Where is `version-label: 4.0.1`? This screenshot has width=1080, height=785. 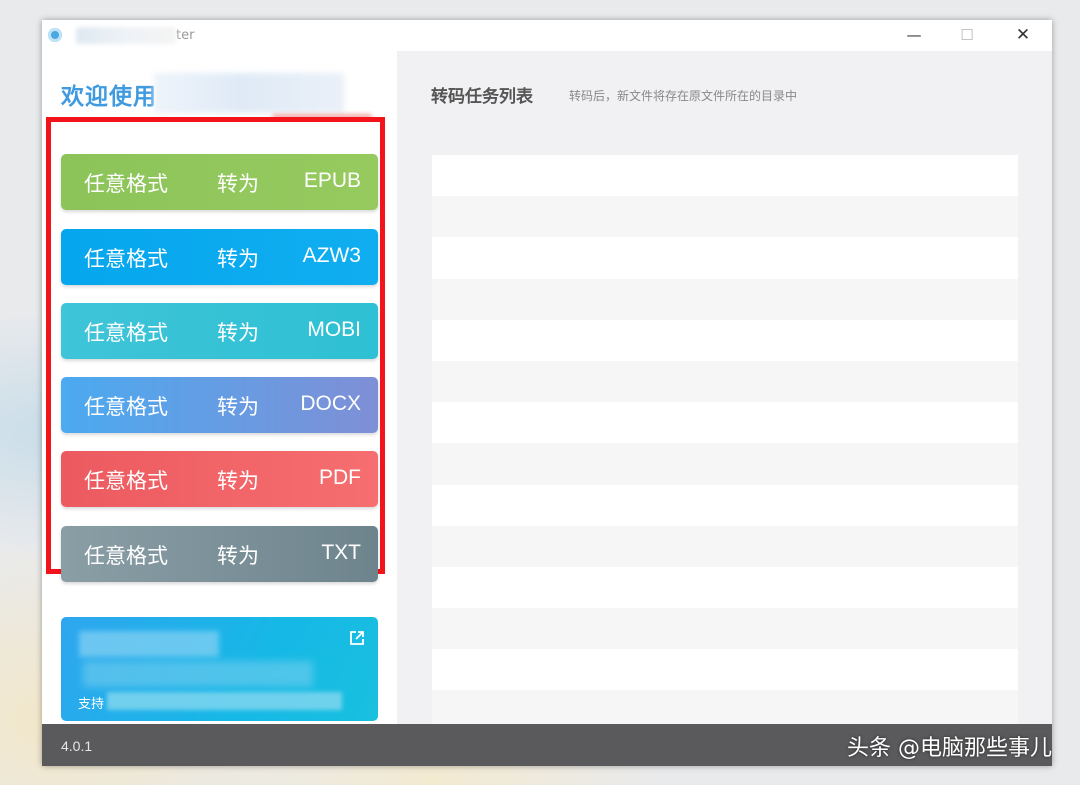
version-label: 4.0.1 is located at coordinates (77, 746).